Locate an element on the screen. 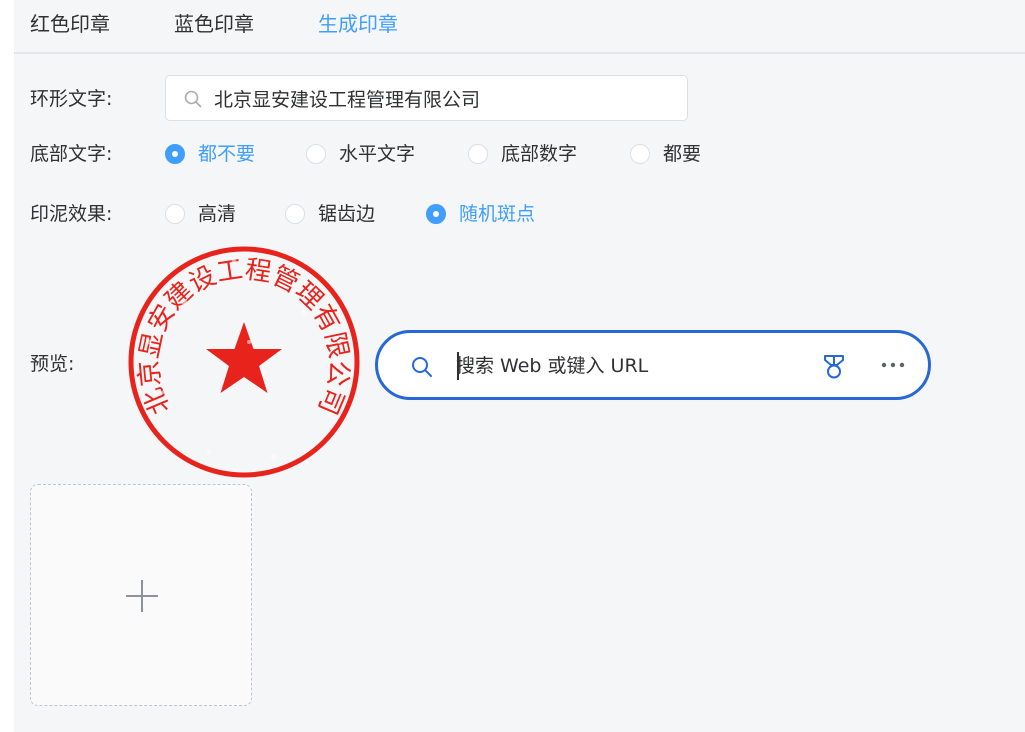 The width and height of the screenshot is (1025, 732). radio-ink-spots: 随机斑点 is located at coordinates (480, 214).